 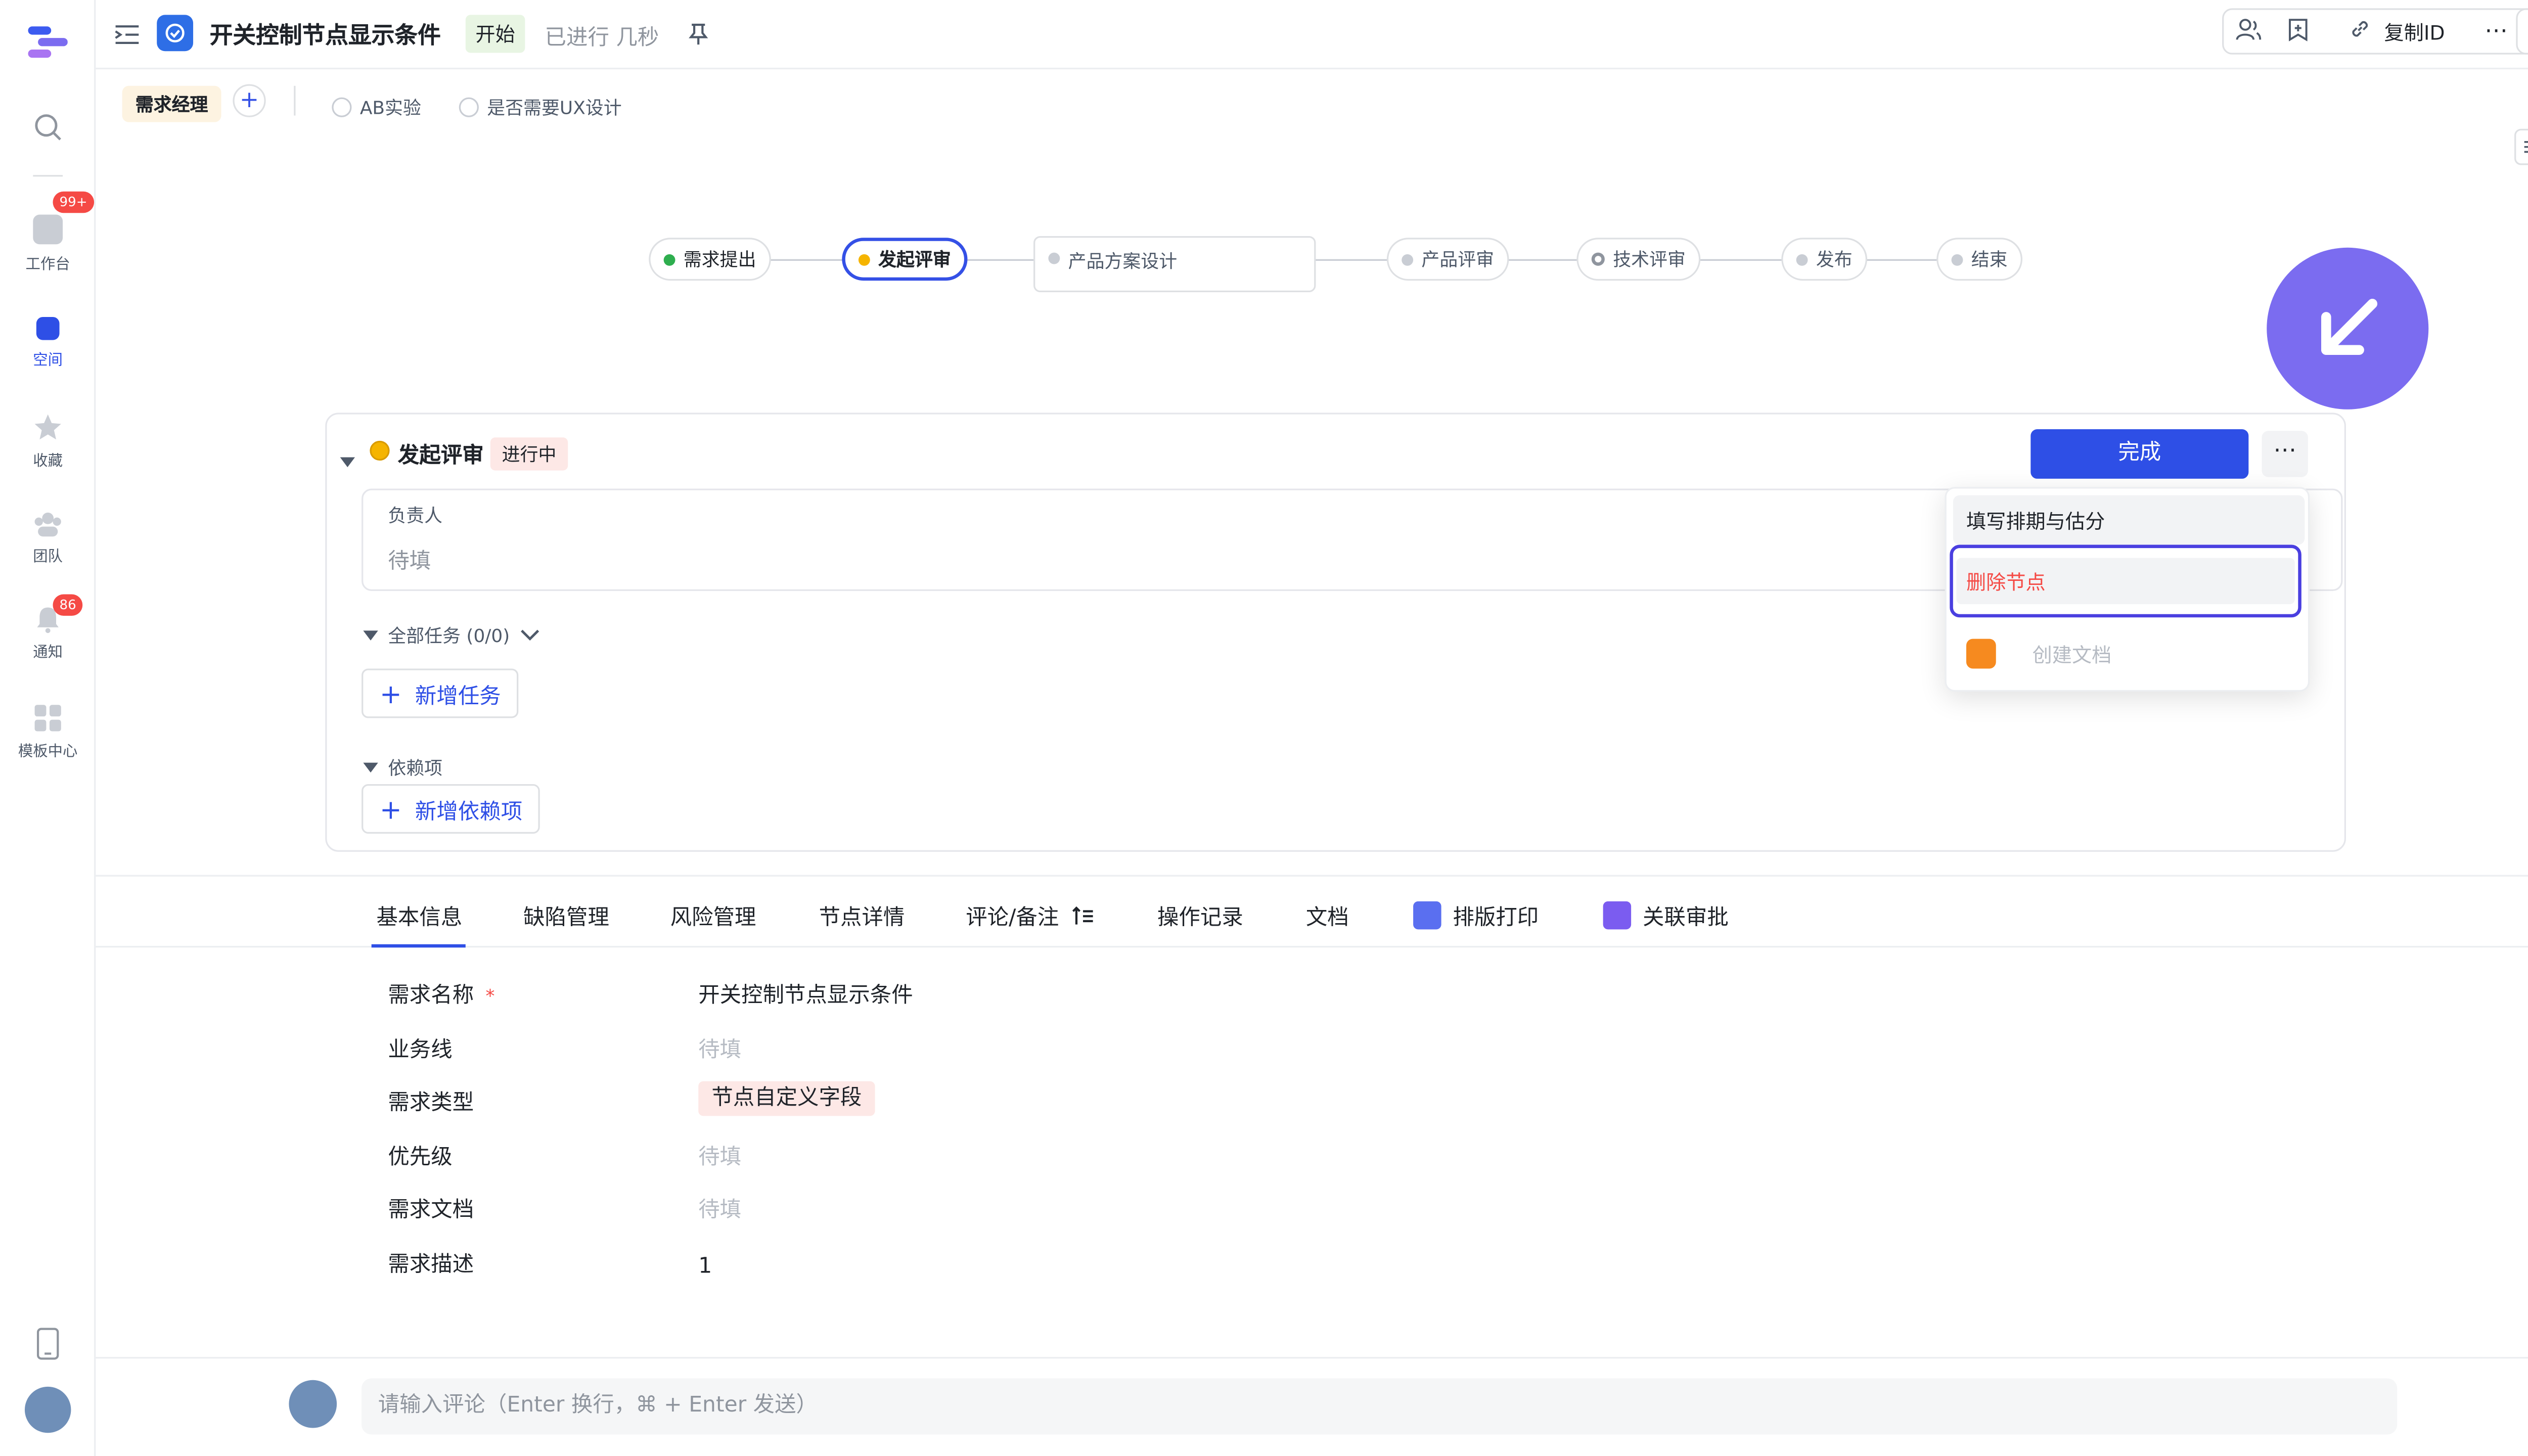 What do you see at coordinates (313, 1404) in the screenshot?
I see `comment-avatar` at bounding box center [313, 1404].